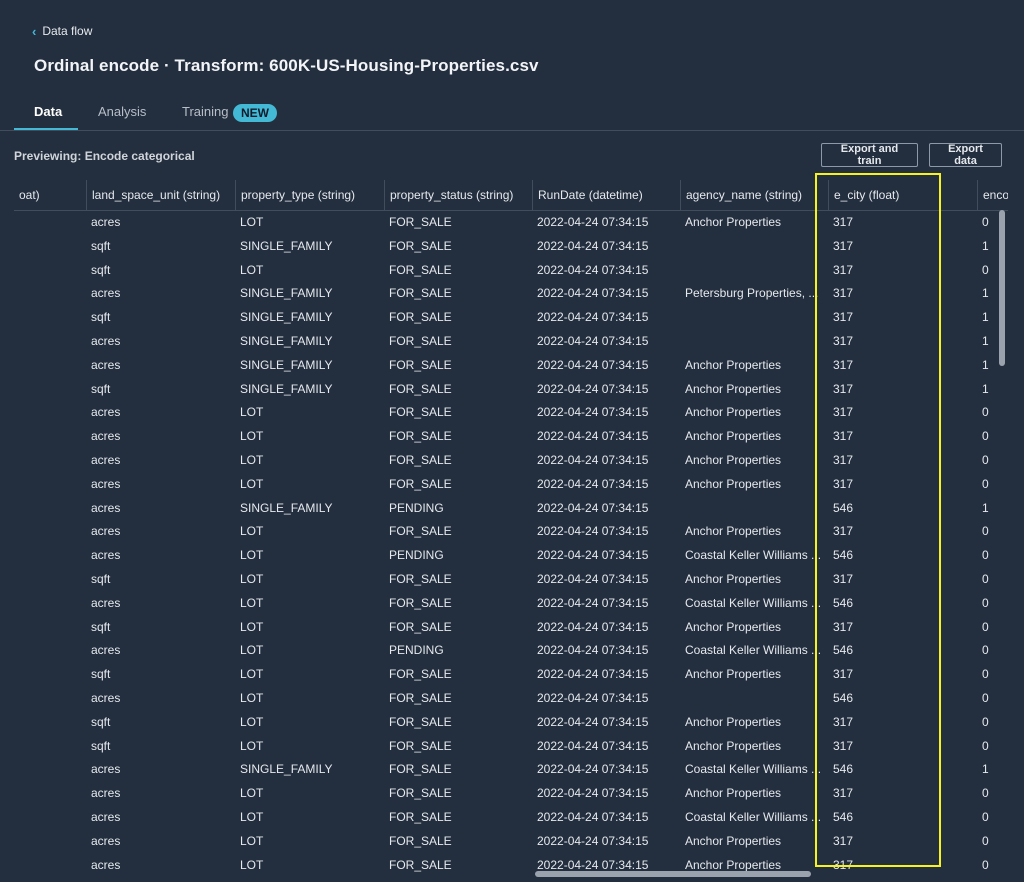 This screenshot has width=1024, height=882. Describe the element at coordinates (673, 874) in the screenshot. I see `horizontal-scrollbar` at that location.